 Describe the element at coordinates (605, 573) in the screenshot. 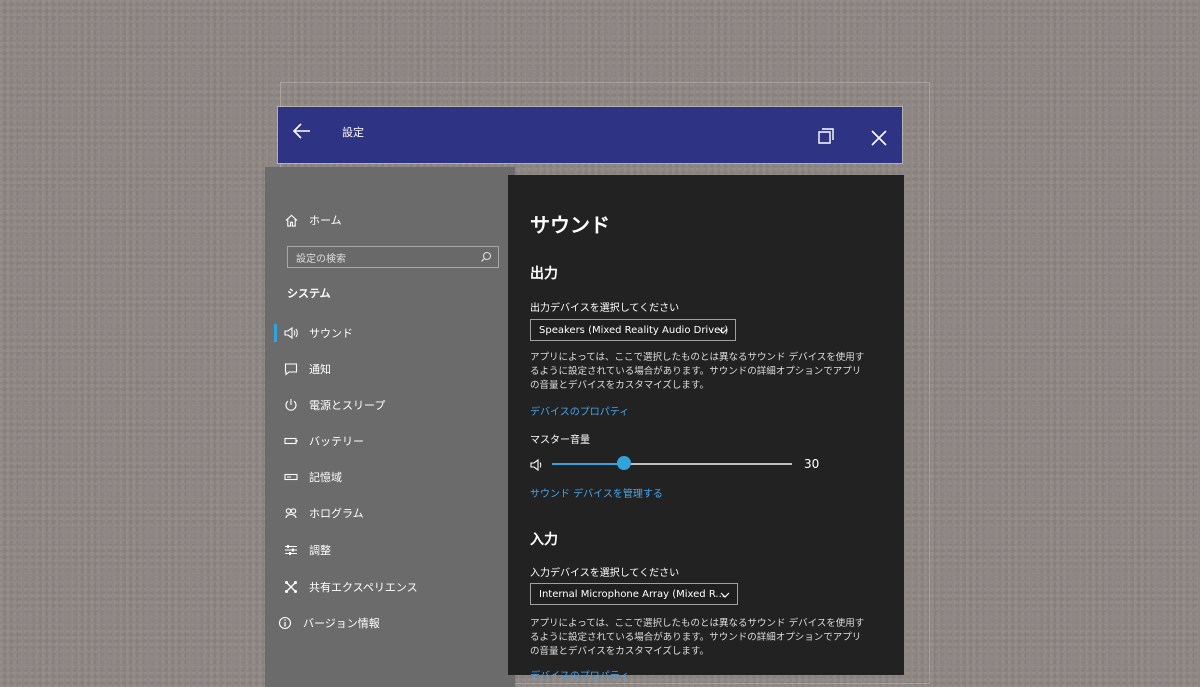

I see `input-device-label: 入力デバイスを選択してください` at that location.